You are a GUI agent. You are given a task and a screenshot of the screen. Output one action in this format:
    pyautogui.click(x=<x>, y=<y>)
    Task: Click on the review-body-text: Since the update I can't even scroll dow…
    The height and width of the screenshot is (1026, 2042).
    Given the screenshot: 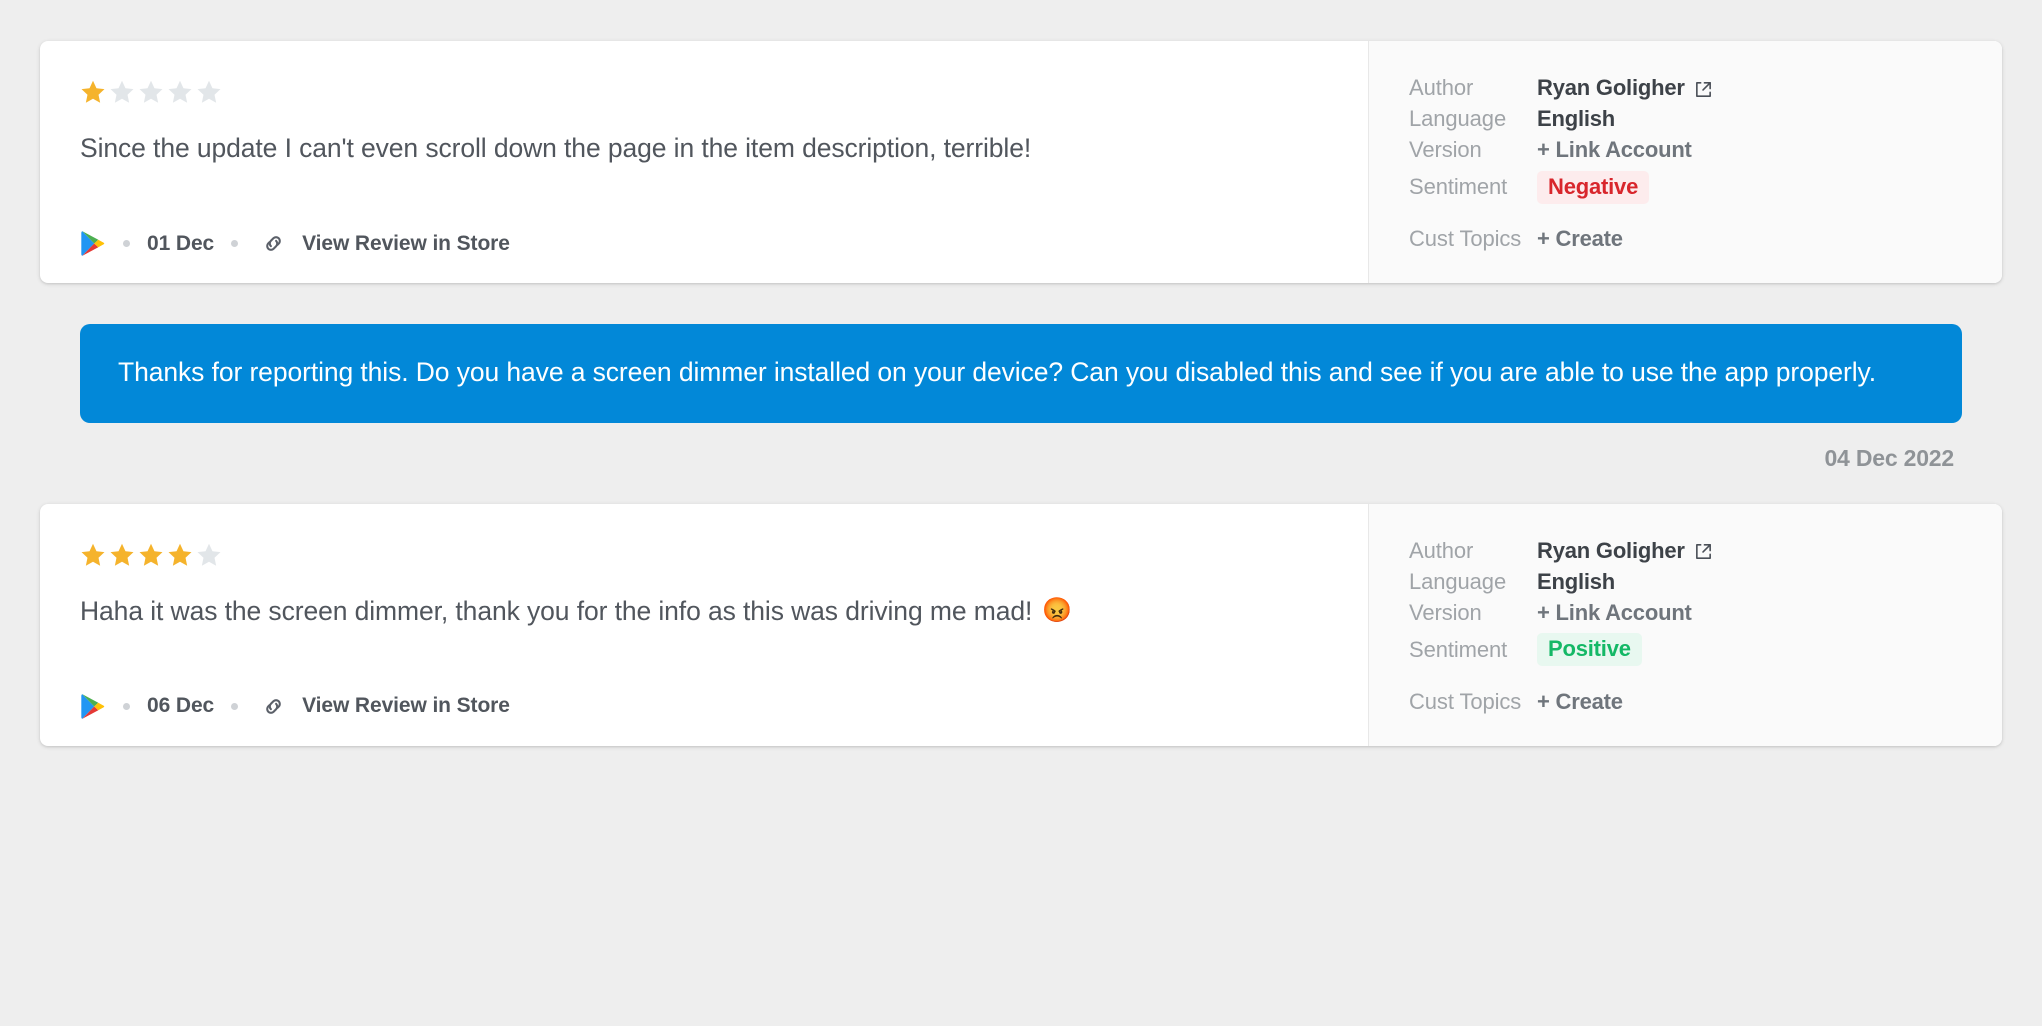 What is the action you would take?
    pyautogui.click(x=556, y=148)
    